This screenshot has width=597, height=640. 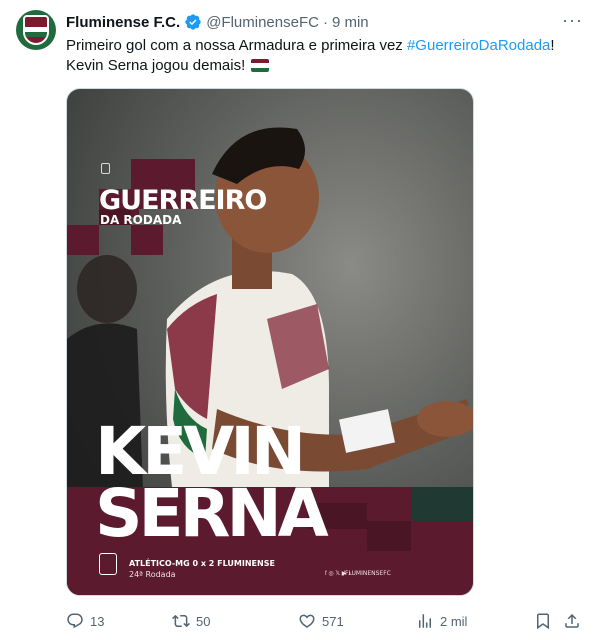 What do you see at coordinates (552, 45) in the screenshot?
I see `tweet-text-part2: !` at bounding box center [552, 45].